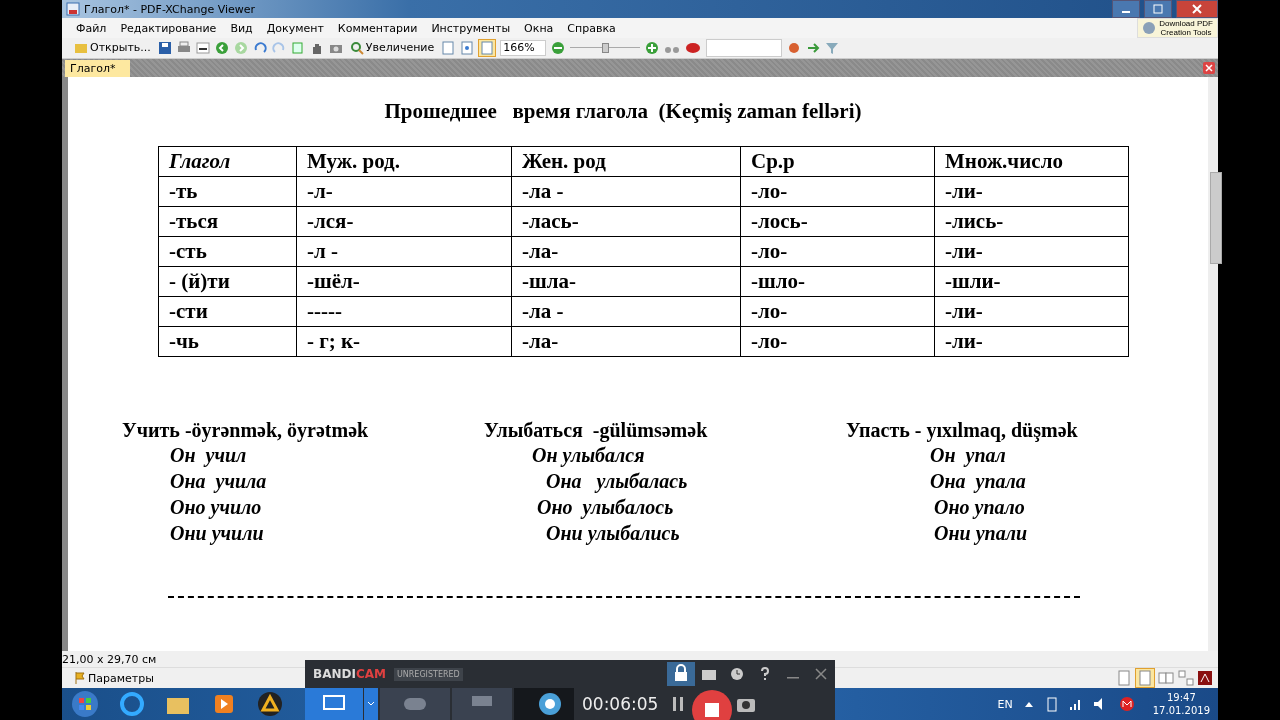 This screenshot has height=720, width=1280. I want to click on table-cell: -лась-, so click(626, 221).